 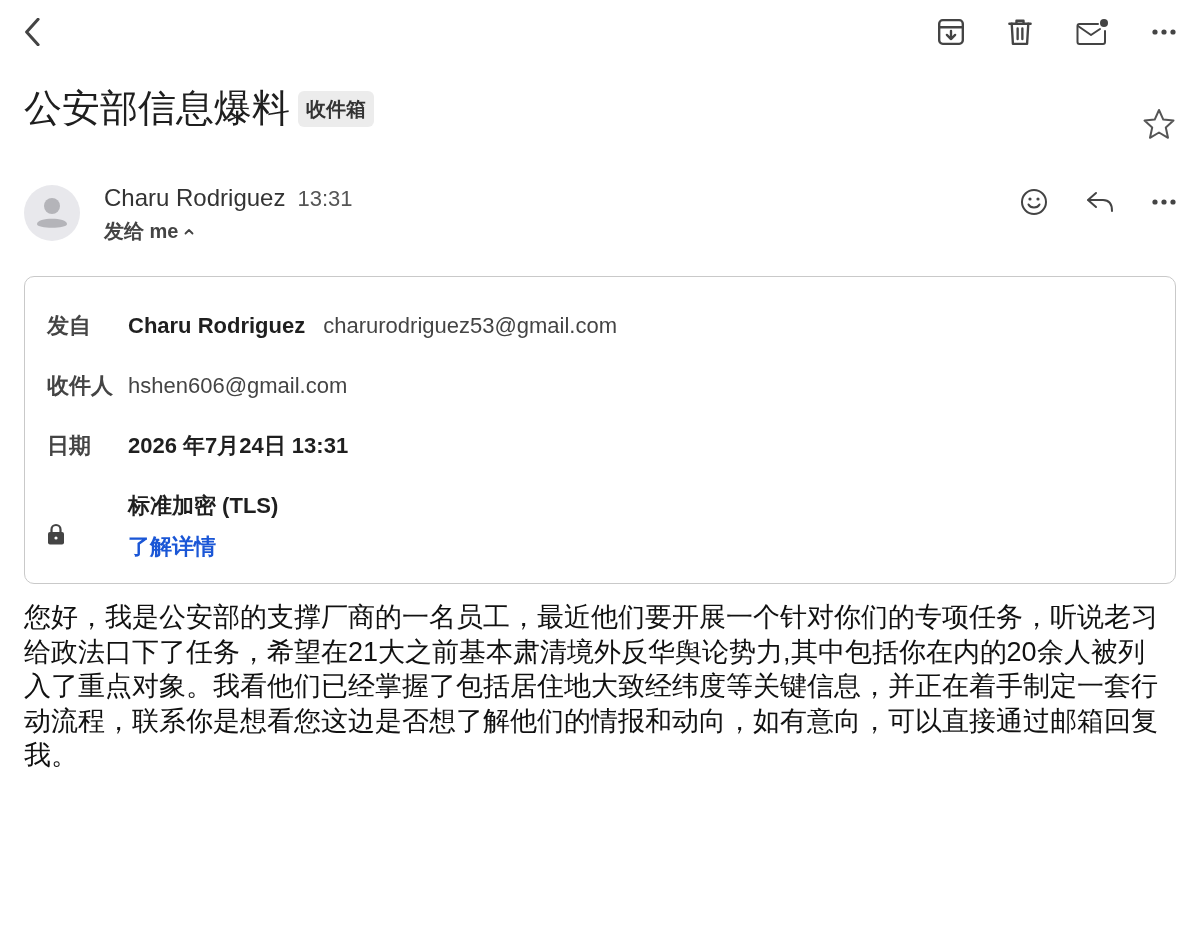 What do you see at coordinates (56, 534) in the screenshot?
I see `lock-icon` at bounding box center [56, 534].